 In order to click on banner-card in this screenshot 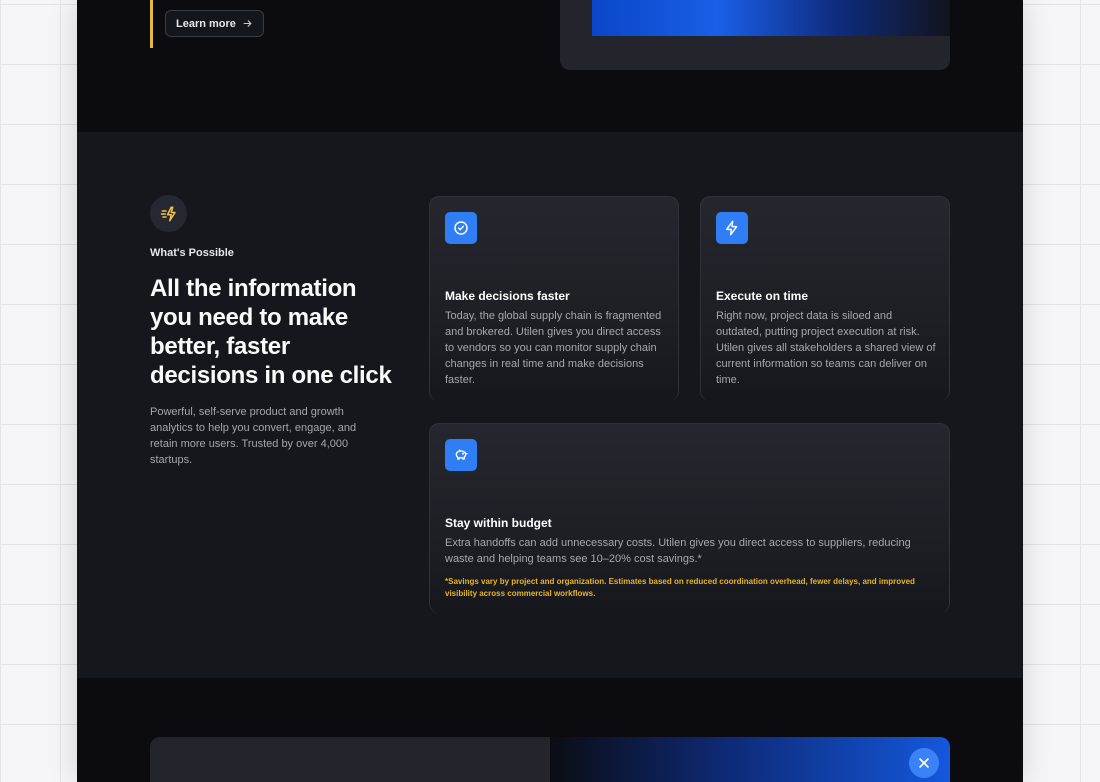, I will do `click(550, 759)`.